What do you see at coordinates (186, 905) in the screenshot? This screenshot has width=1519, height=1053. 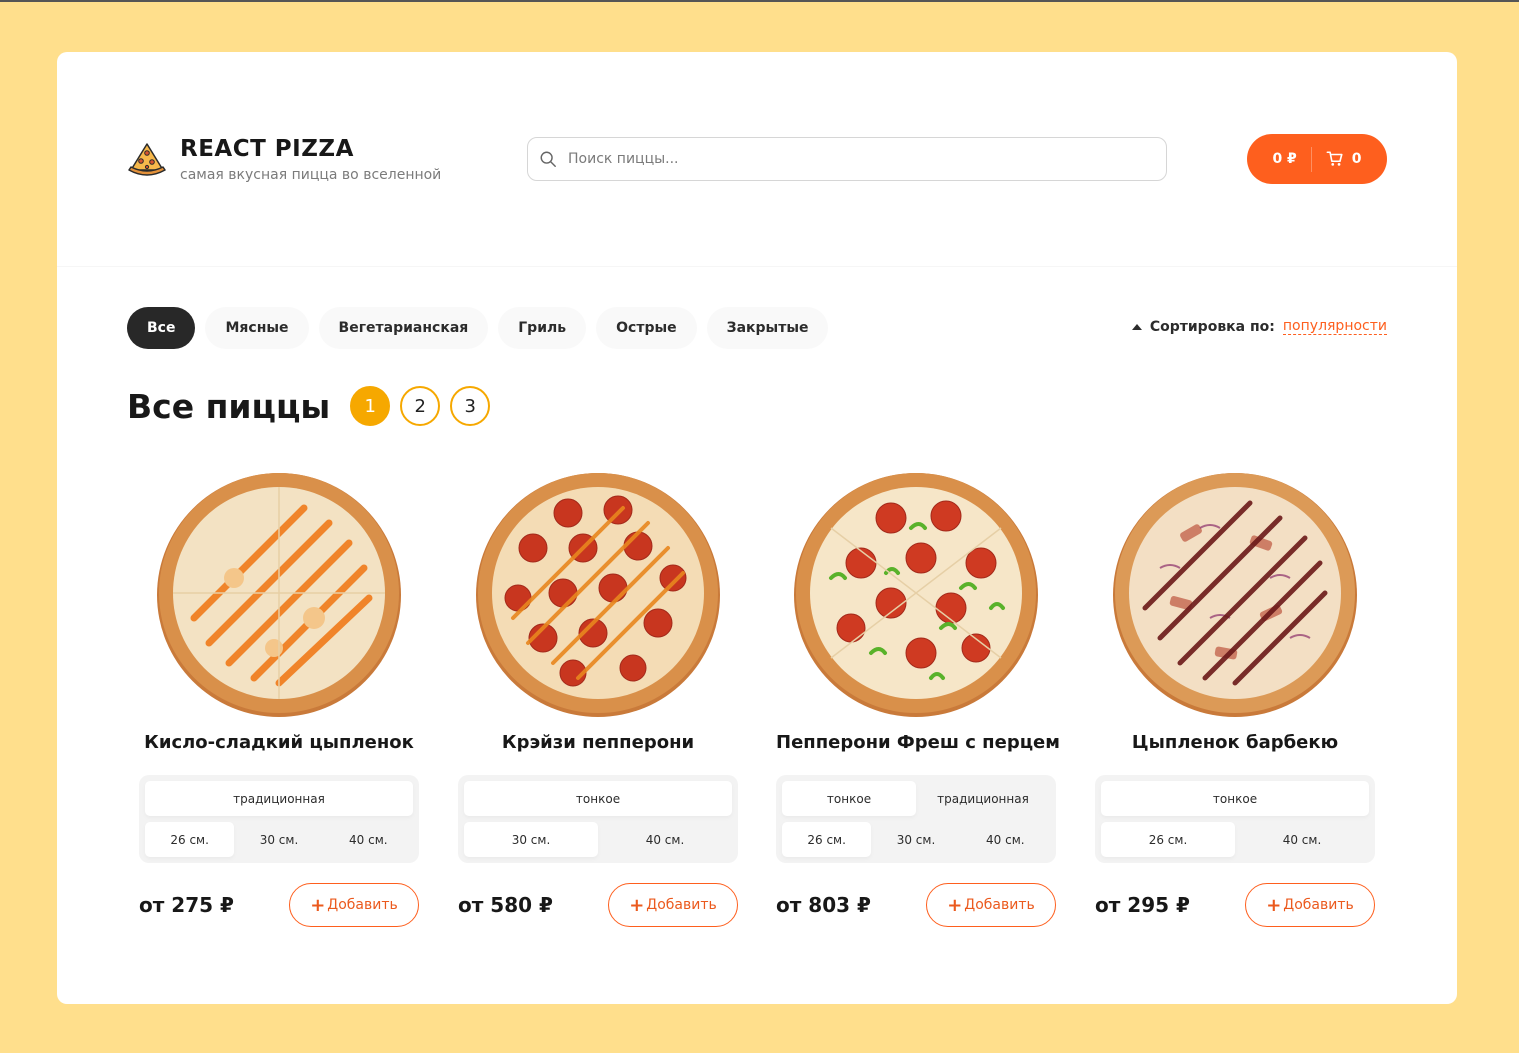 I see `pizza-price: от 275 ₽` at bounding box center [186, 905].